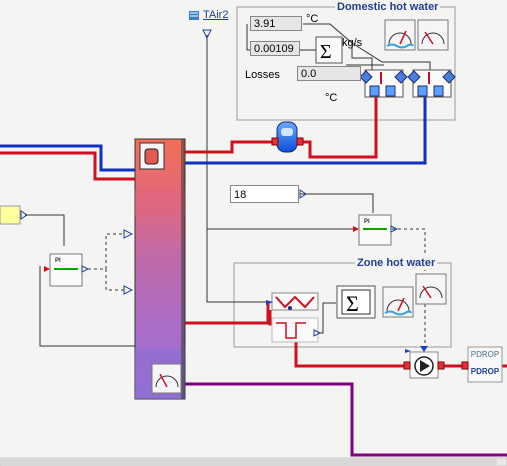 The image size is (507, 466). I want to click on zone-valve, so click(296, 330).